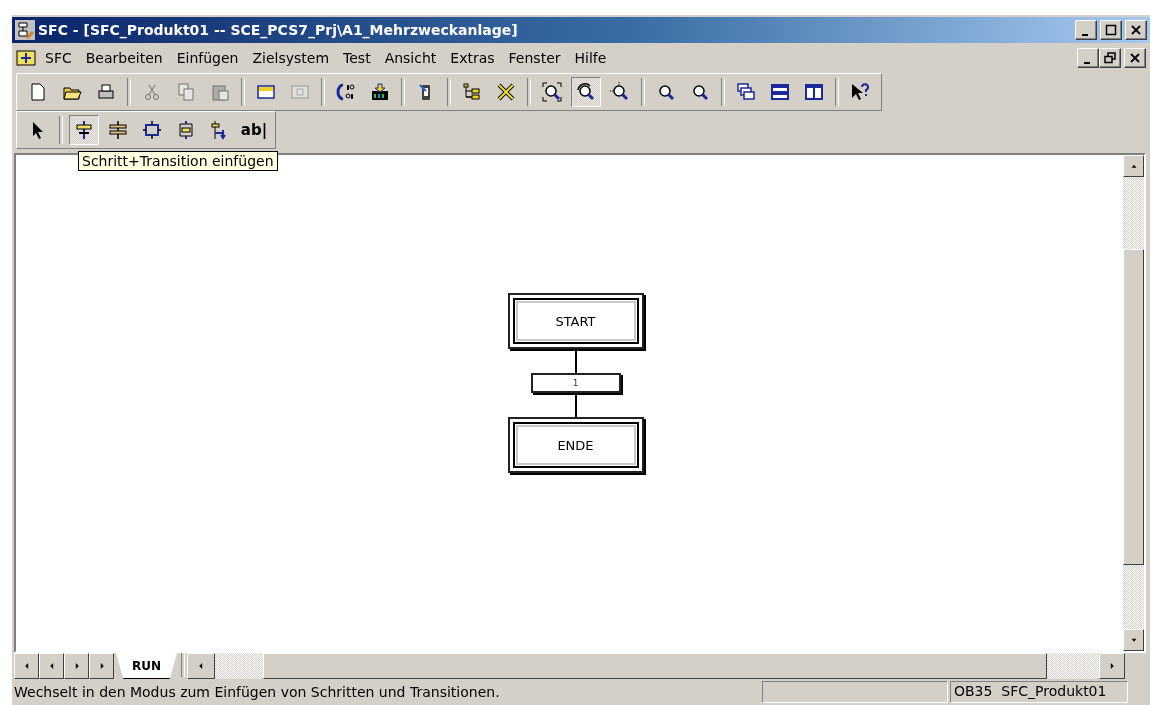 The height and width of the screenshot is (705, 1152). I want to click on tile-horizontal-icon, so click(780, 92).